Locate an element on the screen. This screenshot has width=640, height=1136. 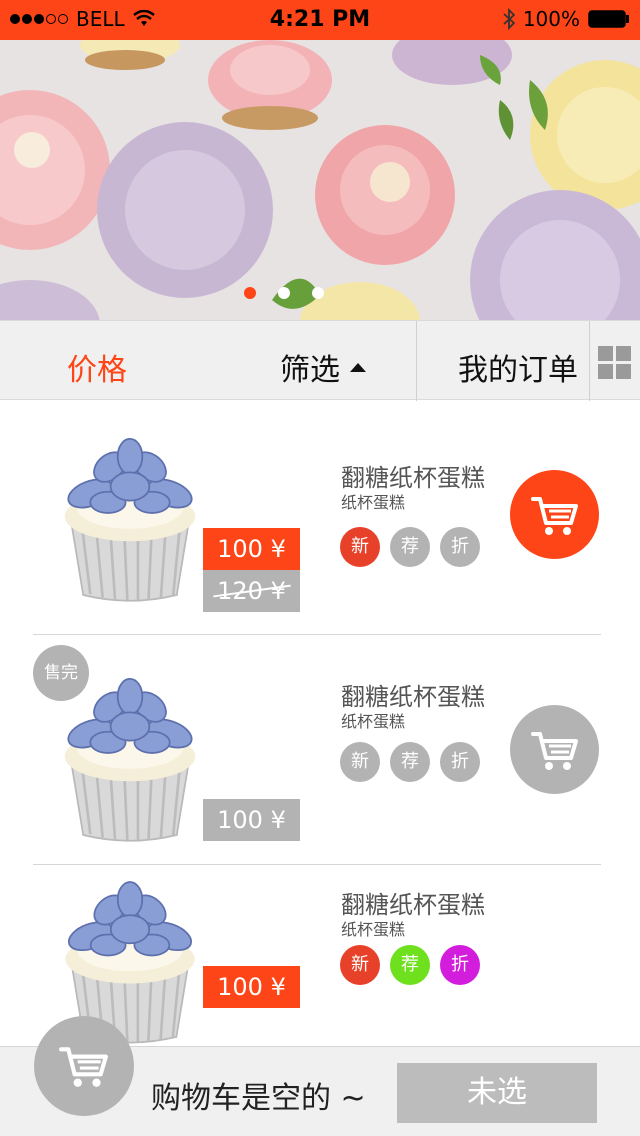
status-right: 100% is located at coordinates (566, 19).